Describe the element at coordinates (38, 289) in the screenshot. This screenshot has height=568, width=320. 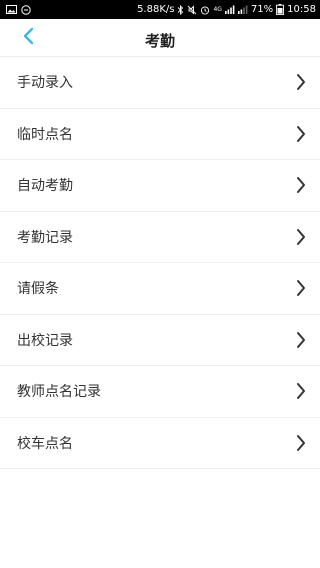
I see `menu-item-label: 请假条` at that location.